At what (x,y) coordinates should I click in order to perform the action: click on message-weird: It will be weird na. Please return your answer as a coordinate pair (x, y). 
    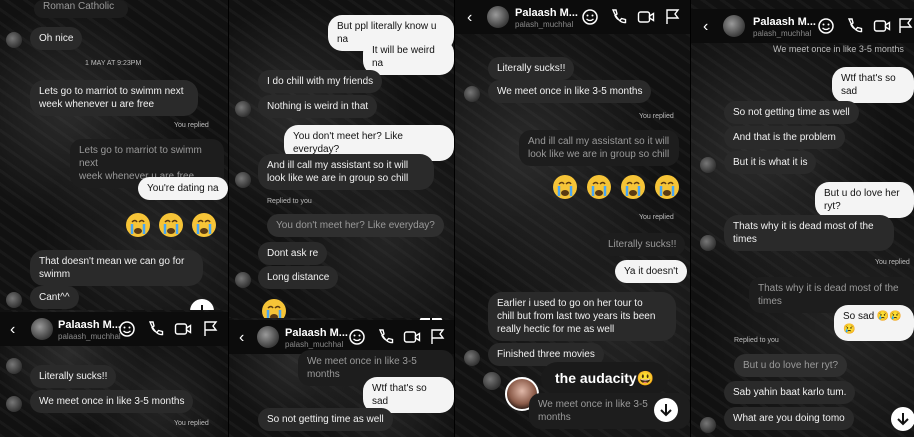
    Looking at the image, I should click on (408, 57).